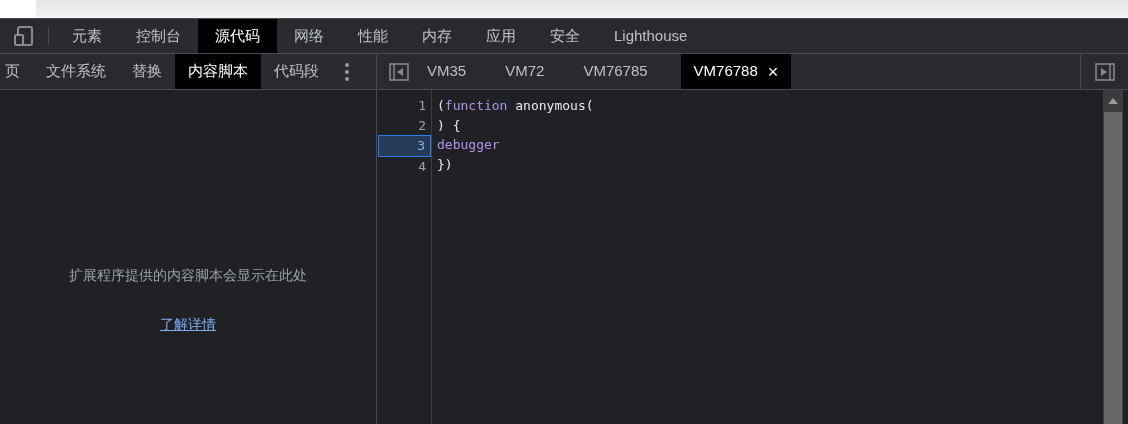  Describe the element at coordinates (16, 71) in the screenshot. I see `tab: 页` at that location.